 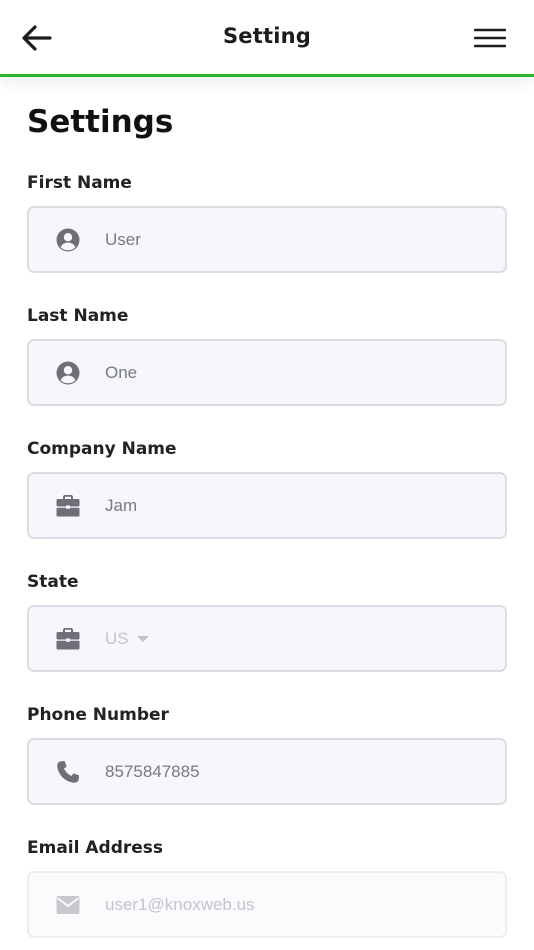 What do you see at coordinates (121, 505) in the screenshot?
I see `company-name-value: Jam` at bounding box center [121, 505].